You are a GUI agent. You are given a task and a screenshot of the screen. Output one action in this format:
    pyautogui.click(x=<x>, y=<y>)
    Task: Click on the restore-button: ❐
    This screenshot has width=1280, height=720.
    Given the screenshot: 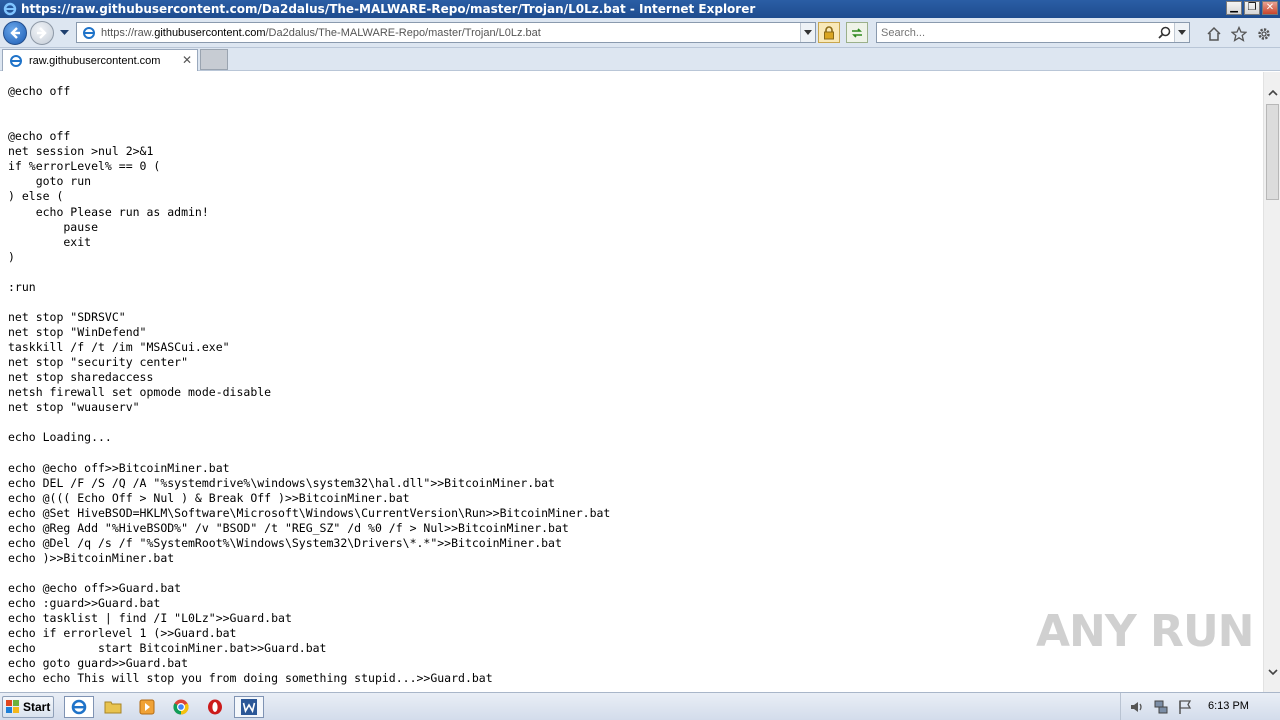 What is the action you would take?
    pyautogui.click(x=1252, y=8)
    